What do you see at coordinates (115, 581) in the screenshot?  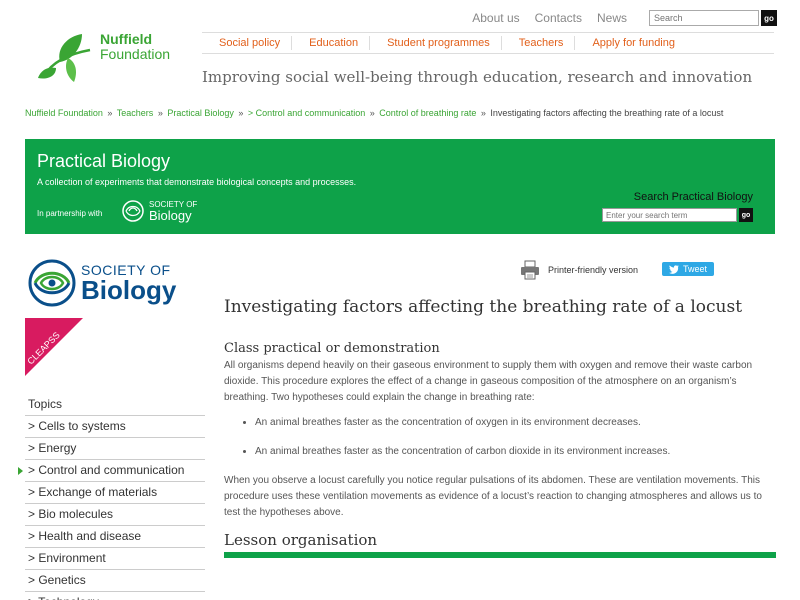 I see `topic-genetics: > Genetics` at bounding box center [115, 581].